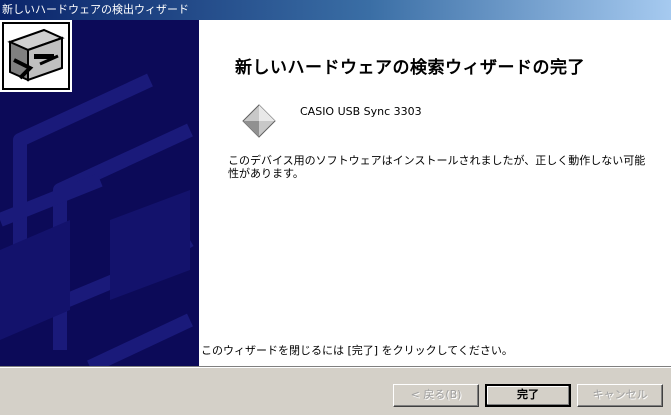 Image resolution: width=671 pixels, height=415 pixels. What do you see at coordinates (95, 9) in the screenshot?
I see `window-title: 新しいハードウェアの検出ウィザード` at bounding box center [95, 9].